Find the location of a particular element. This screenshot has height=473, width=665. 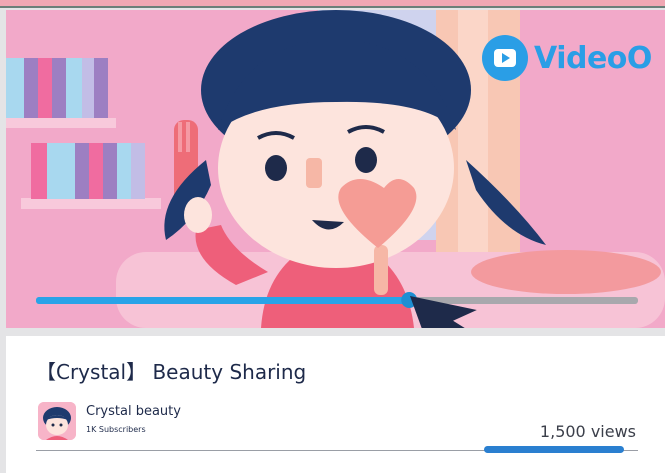

view-count: 1,500 views is located at coordinates (587, 431).